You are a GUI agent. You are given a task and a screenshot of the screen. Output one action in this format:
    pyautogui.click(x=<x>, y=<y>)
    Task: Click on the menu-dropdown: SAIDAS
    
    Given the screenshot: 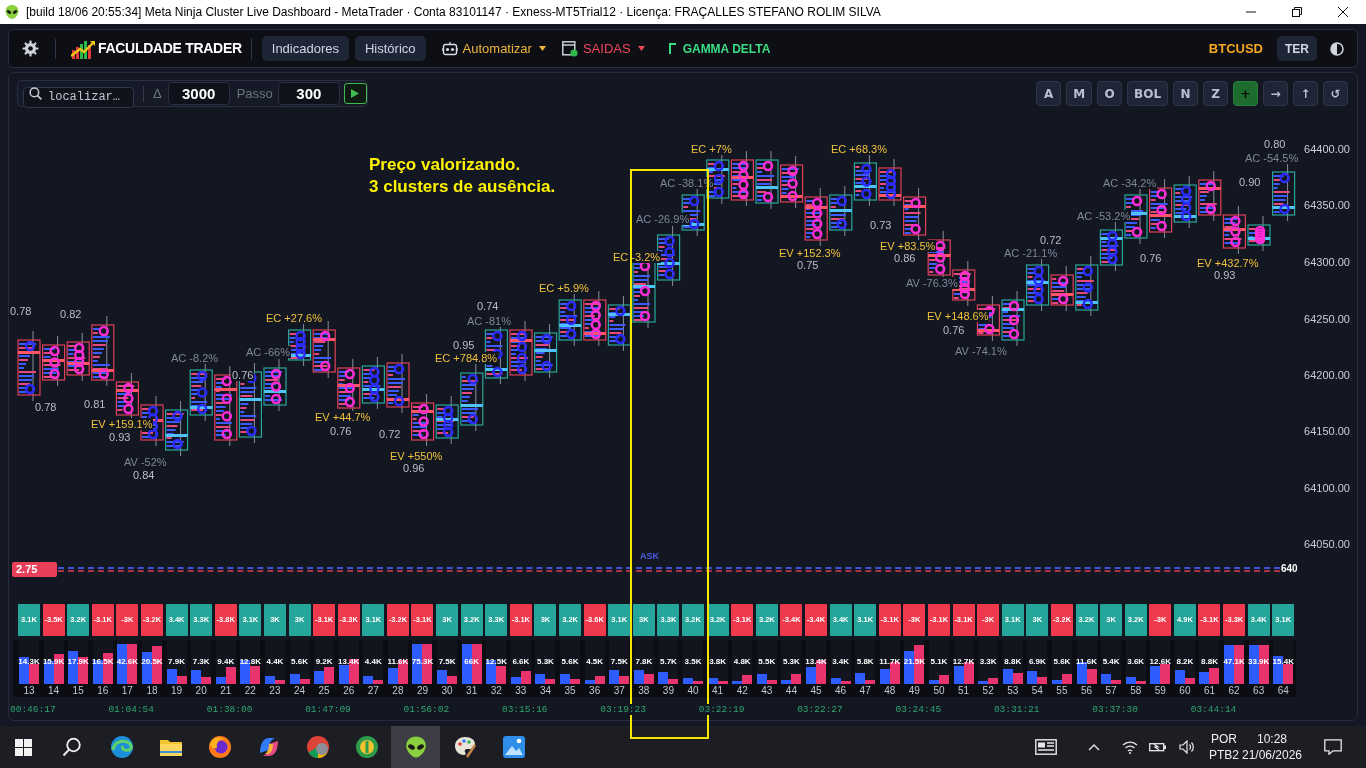 What is the action you would take?
    pyautogui.click(x=603, y=48)
    